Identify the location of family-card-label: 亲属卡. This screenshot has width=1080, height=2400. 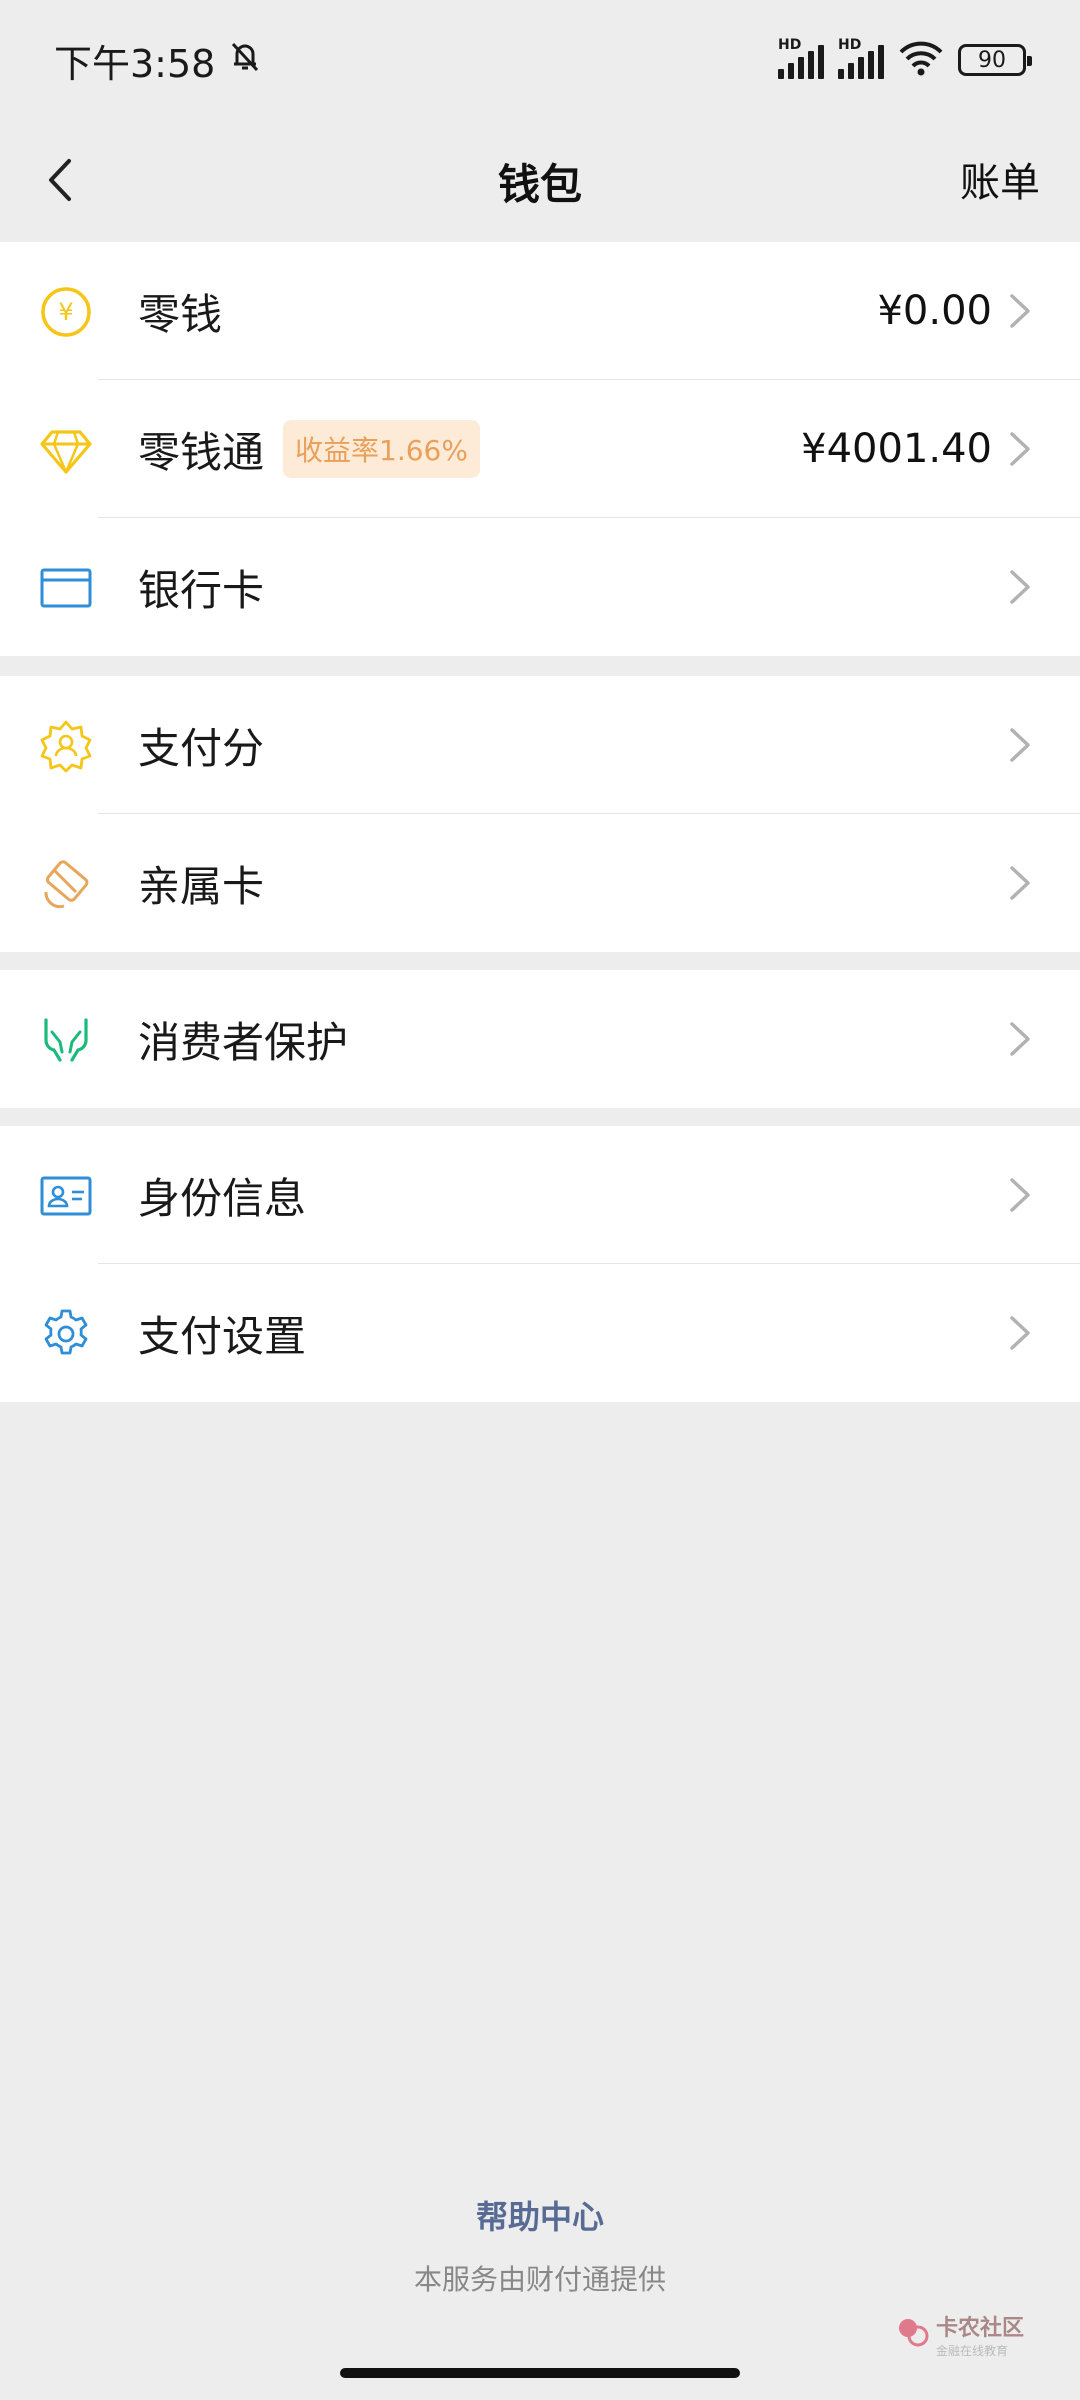
(201, 886).